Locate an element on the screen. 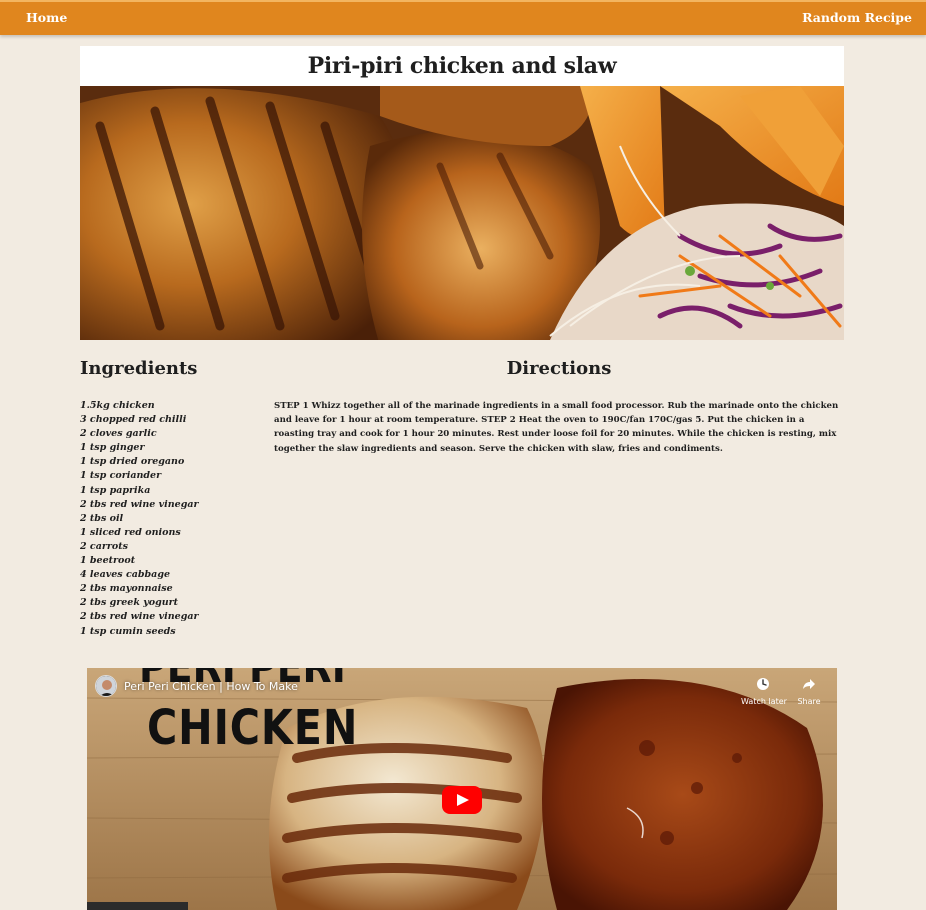 The height and width of the screenshot is (910, 926). recipe-title: Piri-piri chicken and slaw is located at coordinates (462, 66).